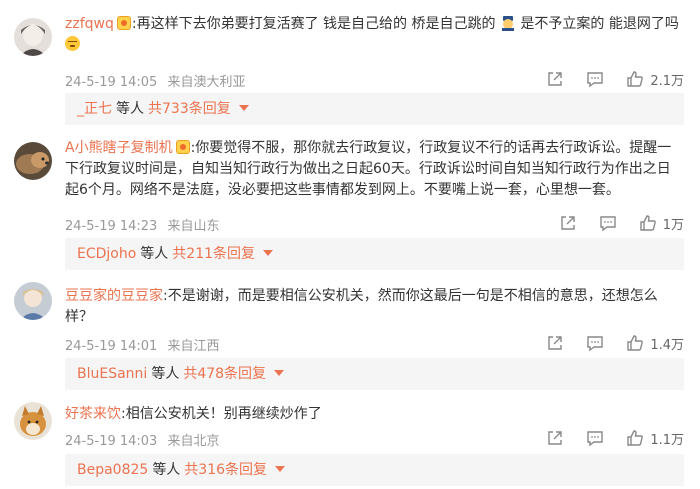 The width and height of the screenshot is (700, 489). What do you see at coordinates (206, 82) in the screenshot?
I see `comment-location: 来自澳大利亚` at bounding box center [206, 82].